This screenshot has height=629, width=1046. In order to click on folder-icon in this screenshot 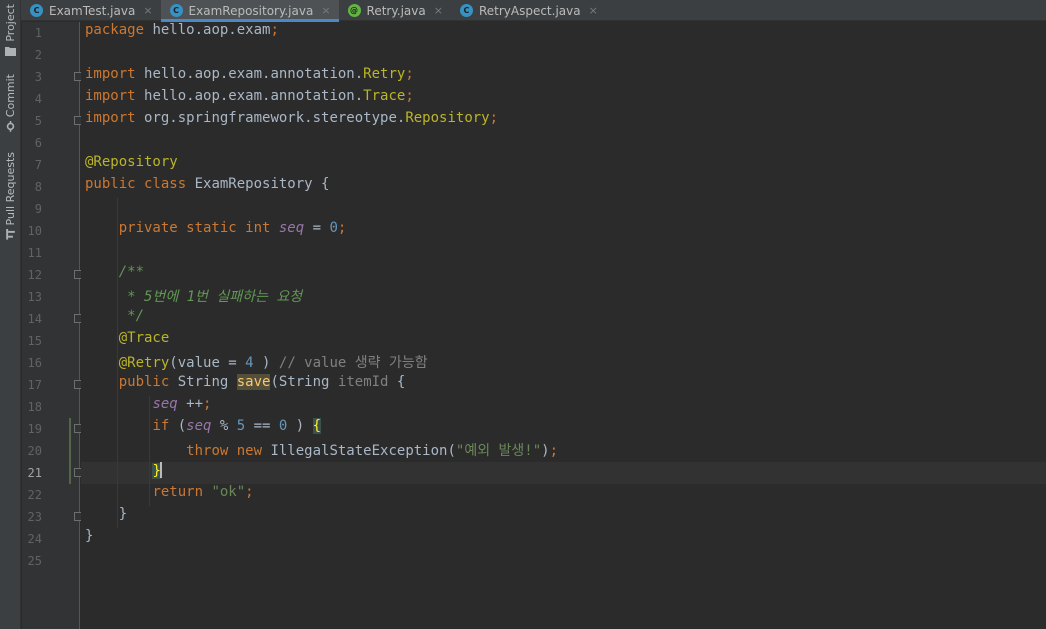, I will do `click(10, 51)`.